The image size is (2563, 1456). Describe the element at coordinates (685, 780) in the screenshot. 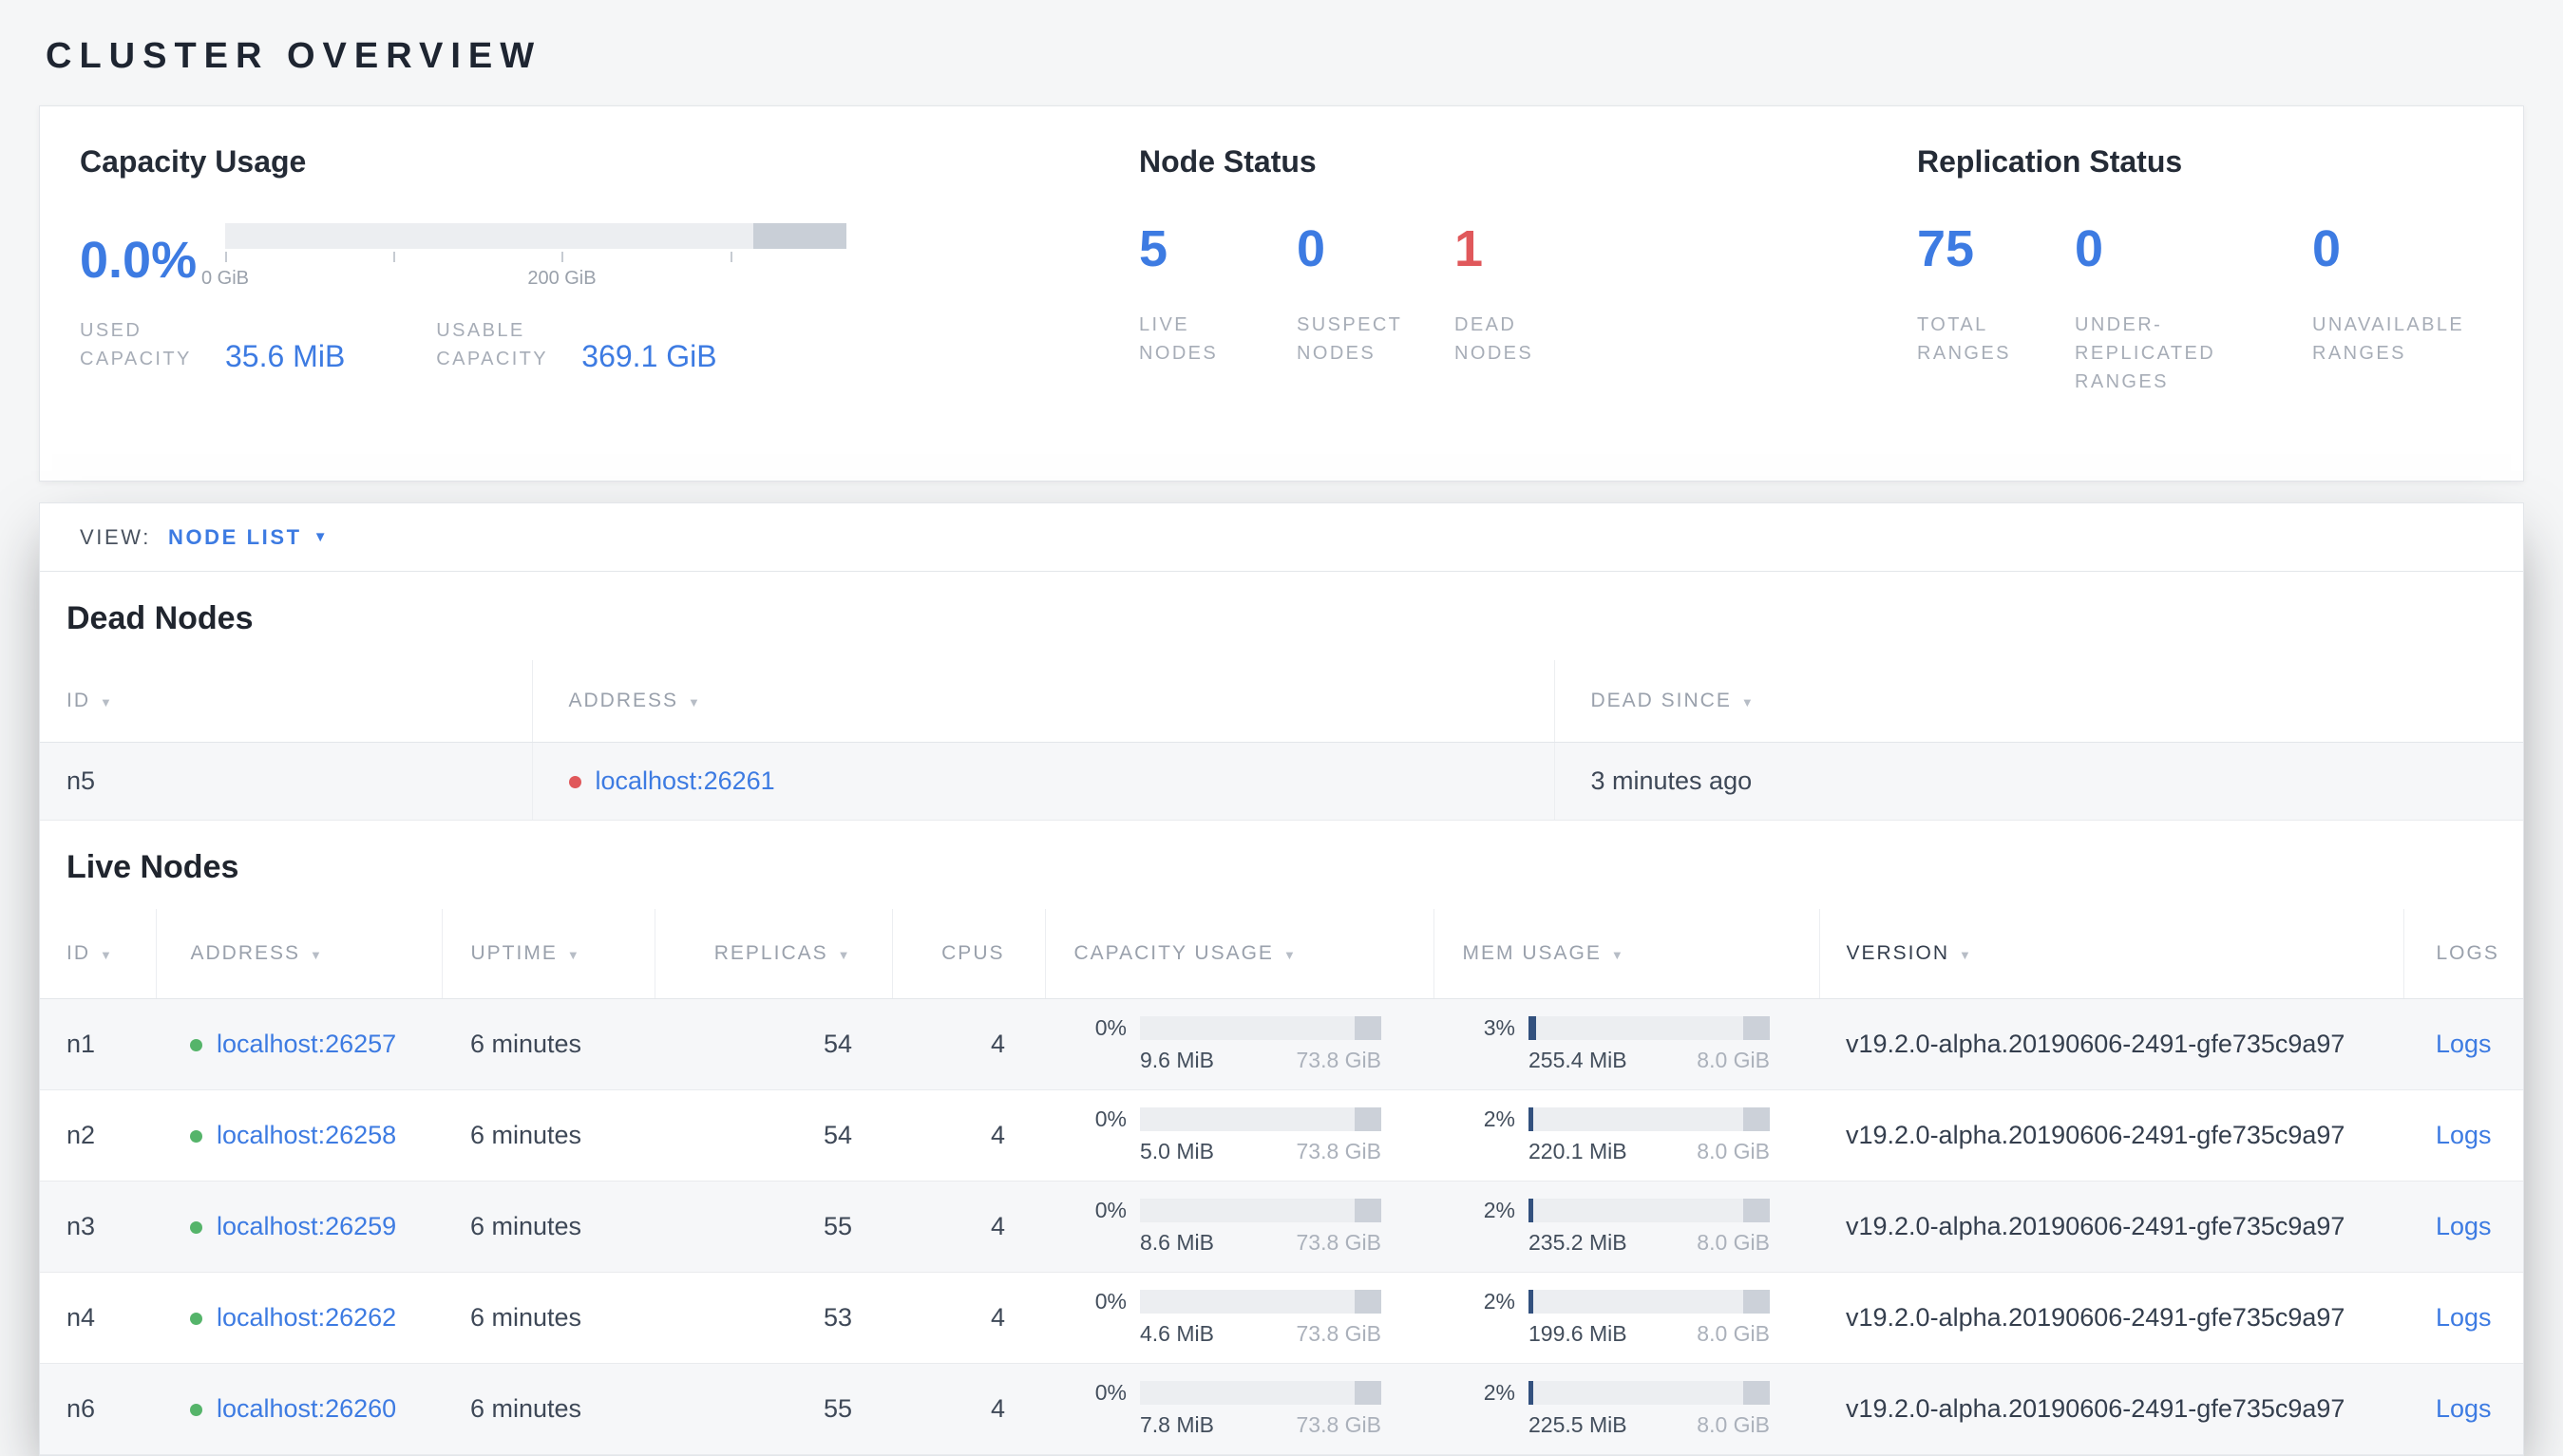

I see `node-address-link: localhost:26261` at that location.